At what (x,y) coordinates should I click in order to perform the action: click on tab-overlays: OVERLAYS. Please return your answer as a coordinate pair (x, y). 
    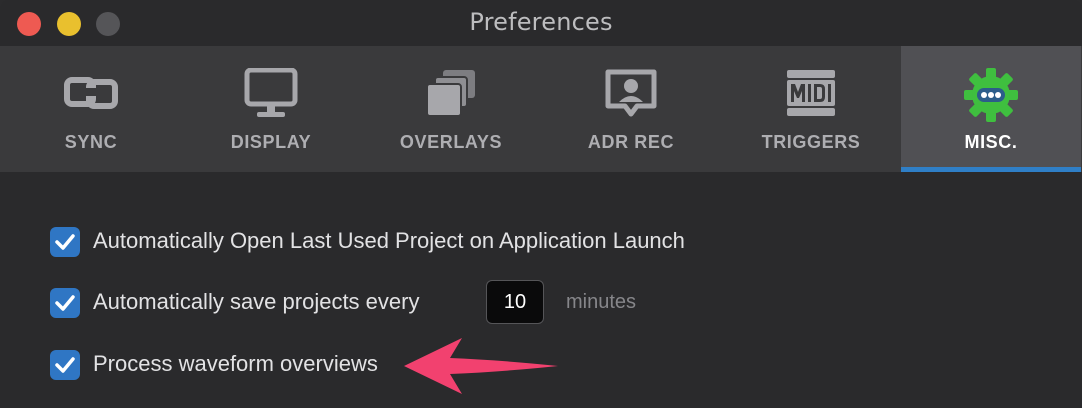
    Looking at the image, I should click on (451, 109).